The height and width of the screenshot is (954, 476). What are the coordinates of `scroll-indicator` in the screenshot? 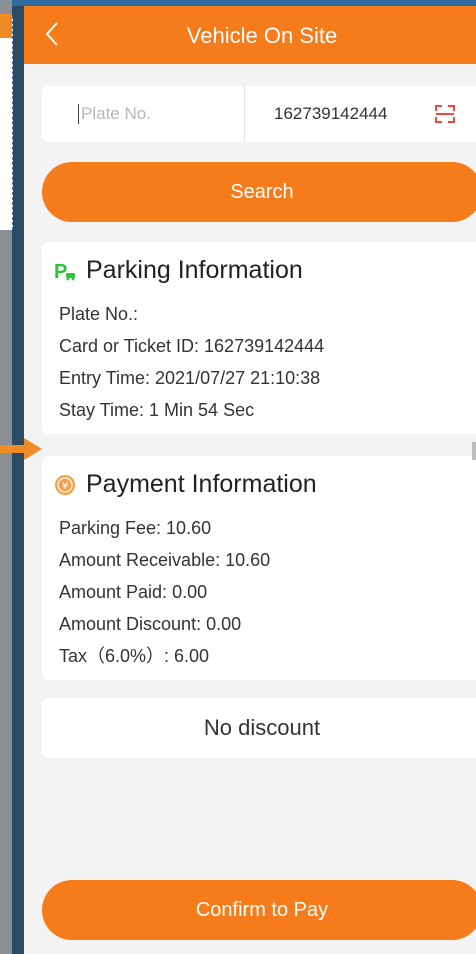 It's located at (474, 451).